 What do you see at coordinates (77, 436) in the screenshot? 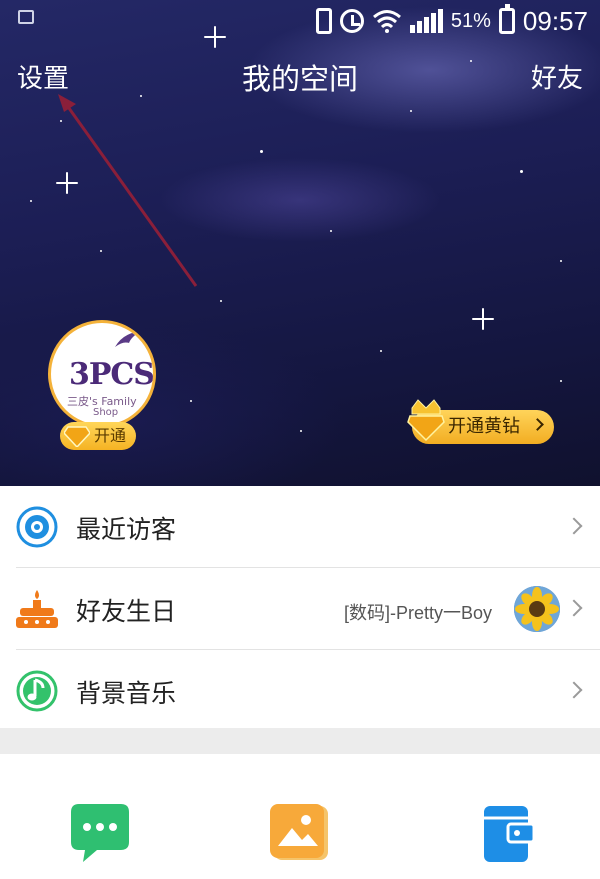
I see `diamond-icon` at bounding box center [77, 436].